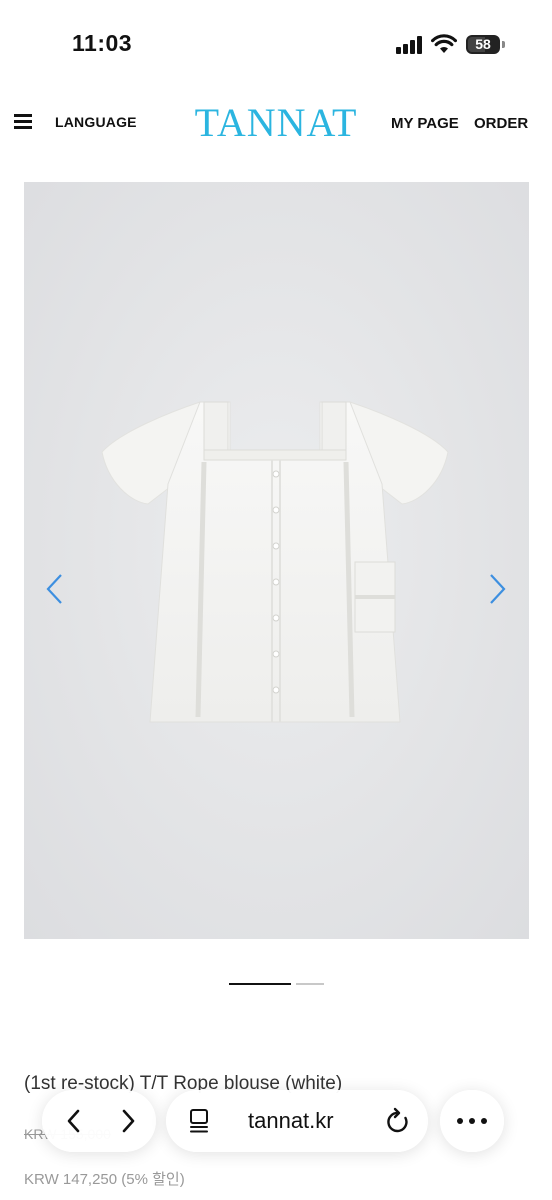  Describe the element at coordinates (501, 123) in the screenshot. I see `order-link: ORDER` at that location.